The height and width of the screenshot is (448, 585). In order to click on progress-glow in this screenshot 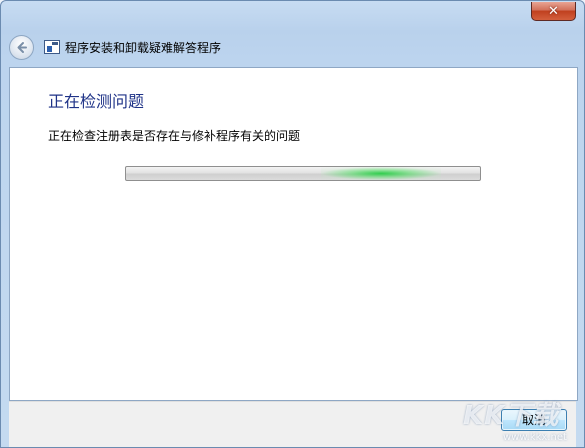, I will do `click(380, 173)`.